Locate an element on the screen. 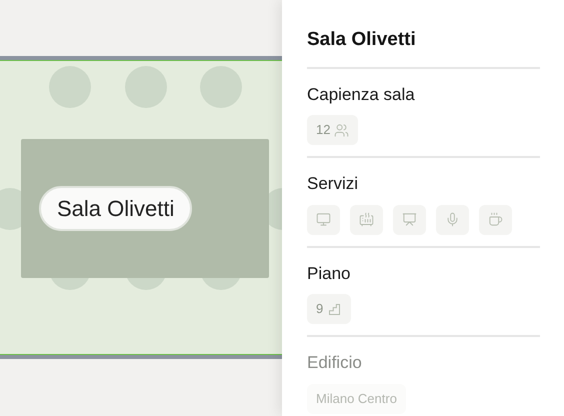 Image resolution: width=564 pixels, height=416 pixels. section-label: Capienza sala is located at coordinates (361, 95).